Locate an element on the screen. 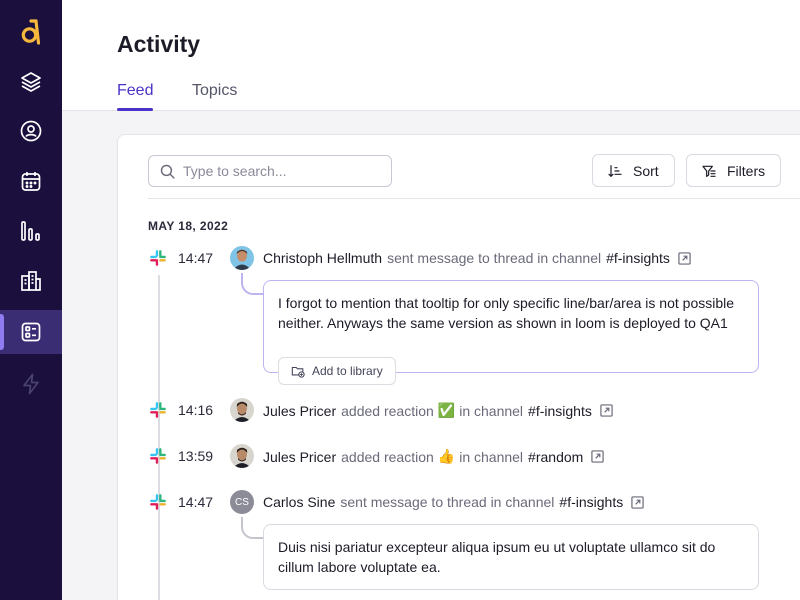 This screenshot has height=600, width=800. feed-icon is located at coordinates (31, 332).